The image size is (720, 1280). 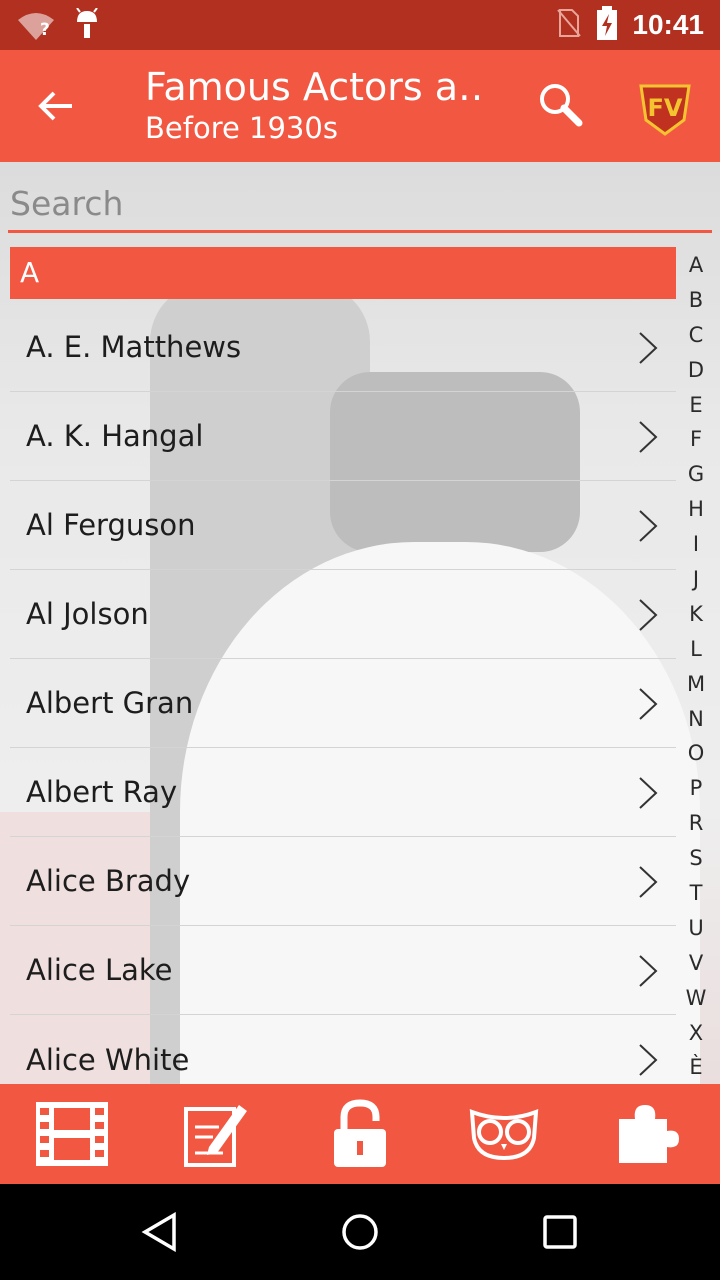 I want to click on search-button, so click(x=561, y=105).